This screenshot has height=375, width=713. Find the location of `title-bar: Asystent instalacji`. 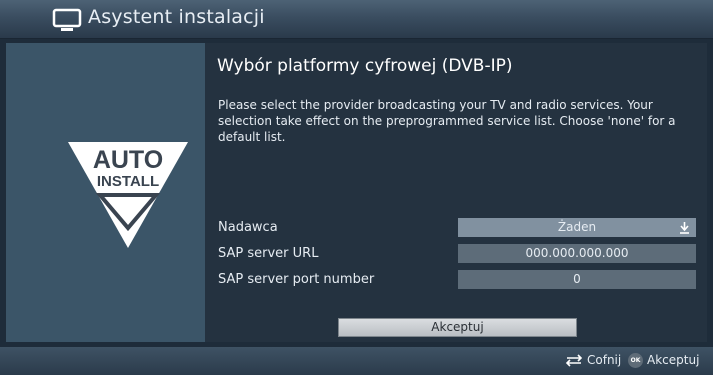

title-bar: Asystent instalacji is located at coordinates (356, 19).